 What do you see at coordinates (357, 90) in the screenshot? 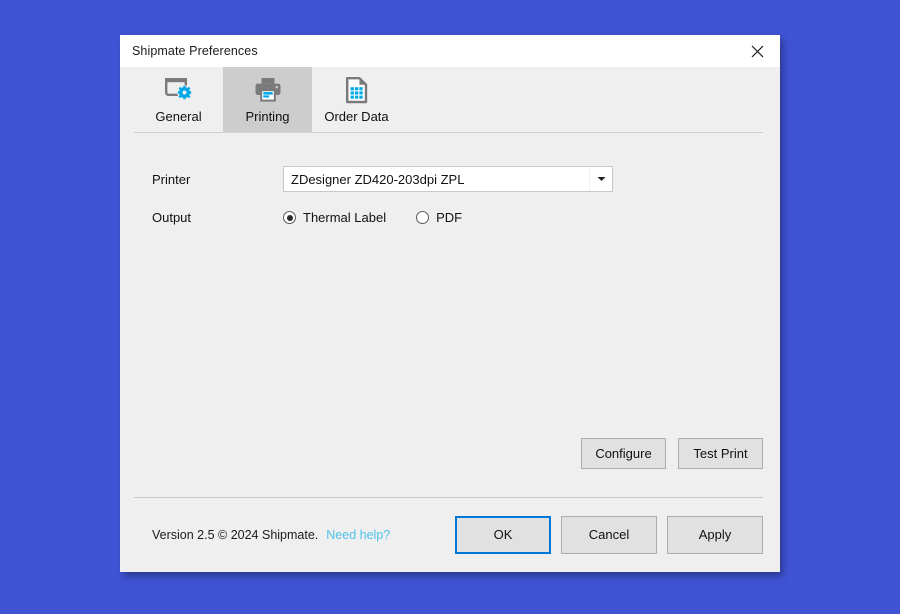
I see `document-grid-icon` at bounding box center [357, 90].